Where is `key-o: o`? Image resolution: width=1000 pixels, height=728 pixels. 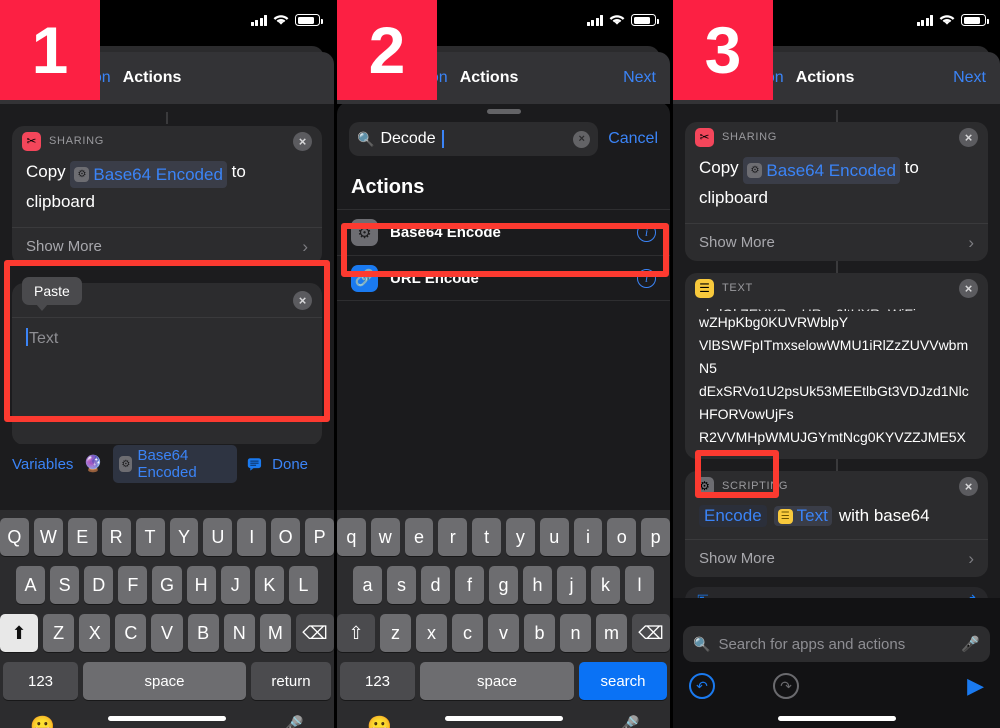
key-o: o is located at coordinates (622, 537).